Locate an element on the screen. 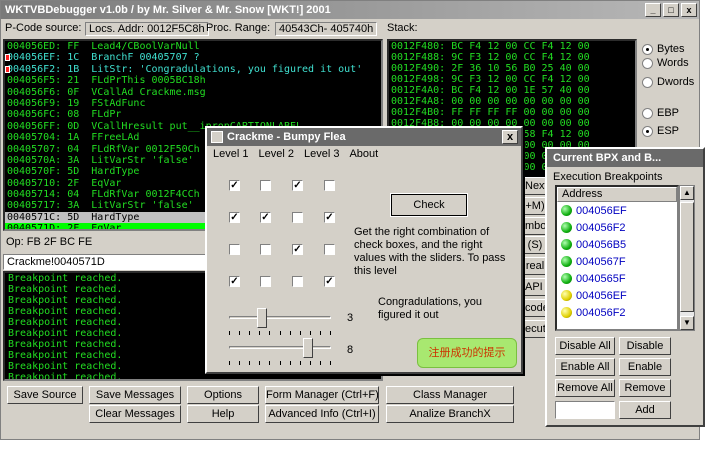 This screenshot has width=705, height=456. result-line: Congradulations, you is located at coordinates (430, 302).